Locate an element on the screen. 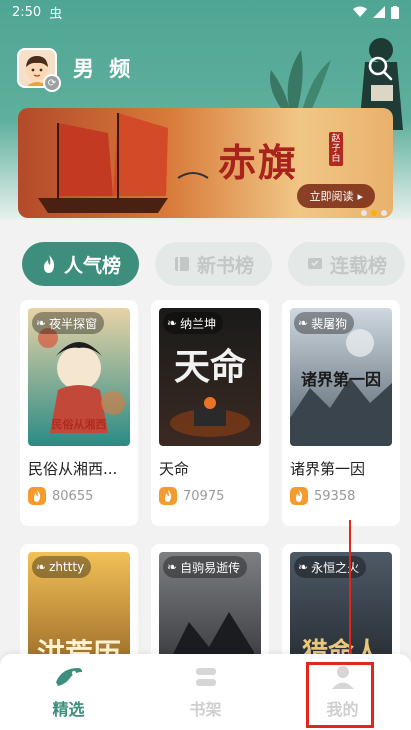  book-cover: ❧ 自驹易逝传 is located at coordinates (210, 608).